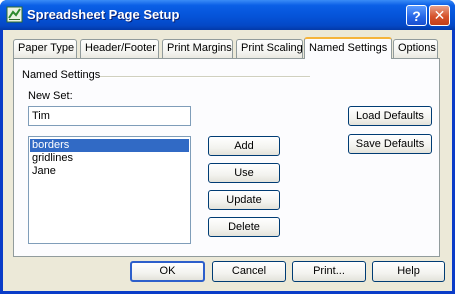 Image resolution: width=455 pixels, height=294 pixels. I want to click on tab-paper-type: Paper Type, so click(45, 48).